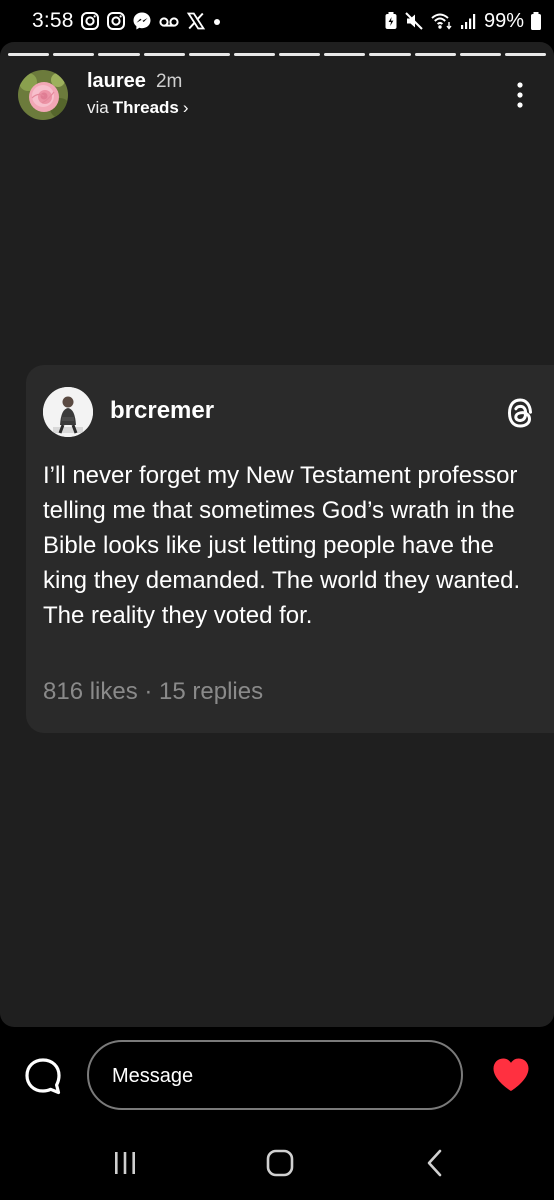 The image size is (554, 1200). What do you see at coordinates (153, 692) in the screenshot?
I see `post-stats: 816 likes · 15 replies` at bounding box center [153, 692].